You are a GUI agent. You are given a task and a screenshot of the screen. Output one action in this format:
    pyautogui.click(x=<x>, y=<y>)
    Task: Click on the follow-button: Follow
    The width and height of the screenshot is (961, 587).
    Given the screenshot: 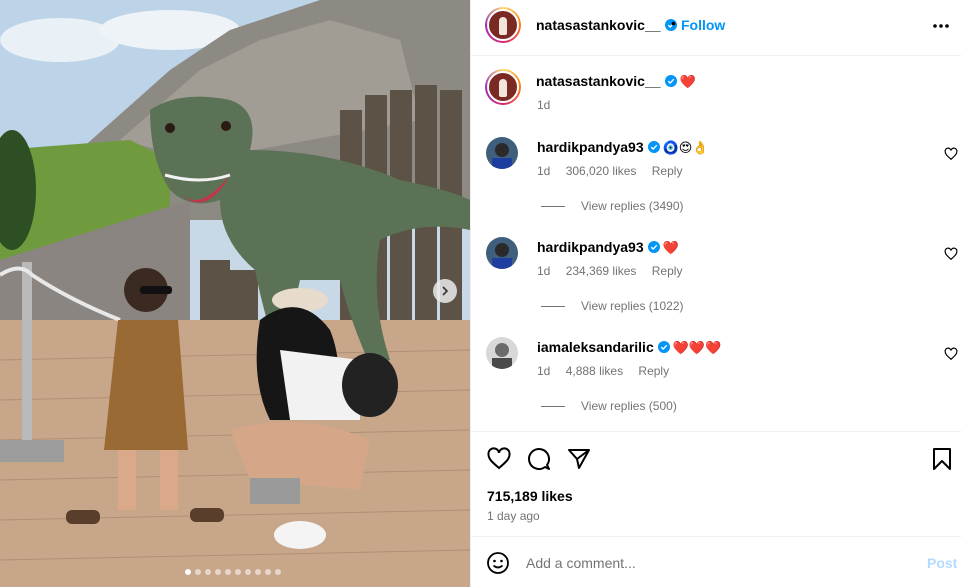 What is the action you would take?
    pyautogui.click(x=703, y=25)
    